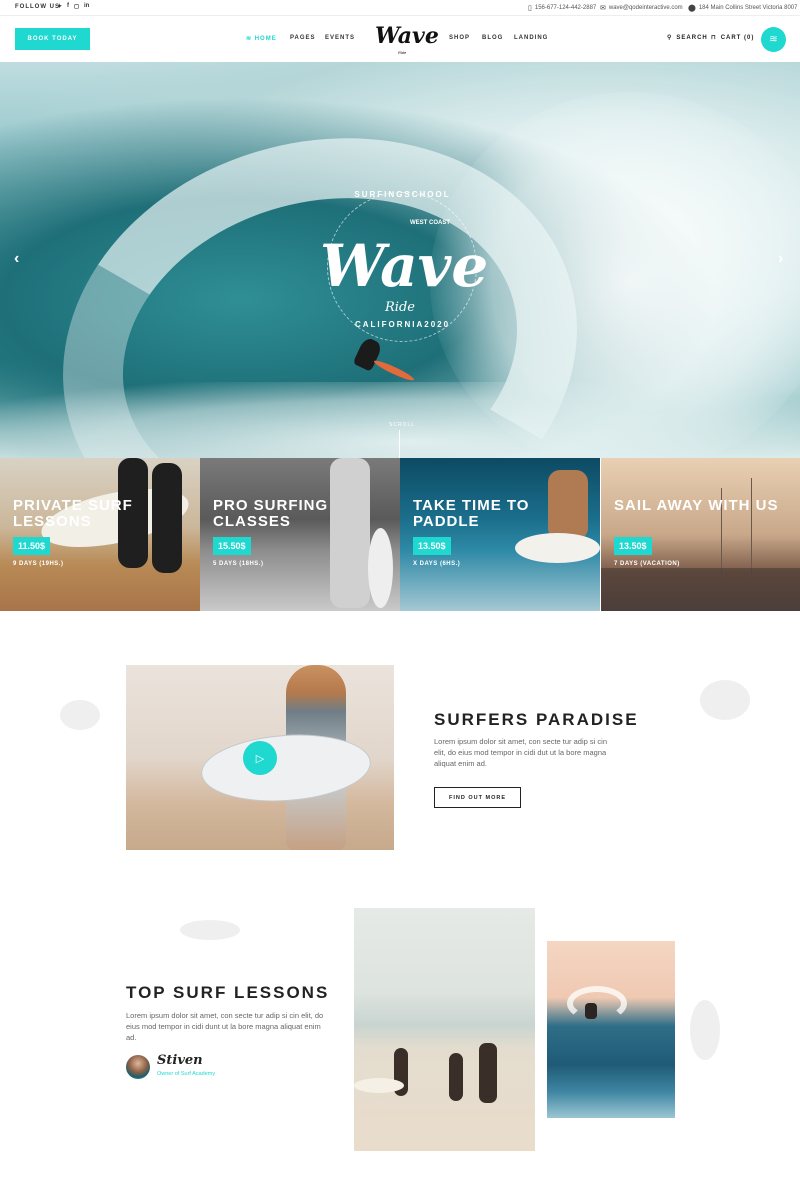  Describe the element at coordinates (350, 533) in the screenshot. I see `card-surfer-figure` at that location.